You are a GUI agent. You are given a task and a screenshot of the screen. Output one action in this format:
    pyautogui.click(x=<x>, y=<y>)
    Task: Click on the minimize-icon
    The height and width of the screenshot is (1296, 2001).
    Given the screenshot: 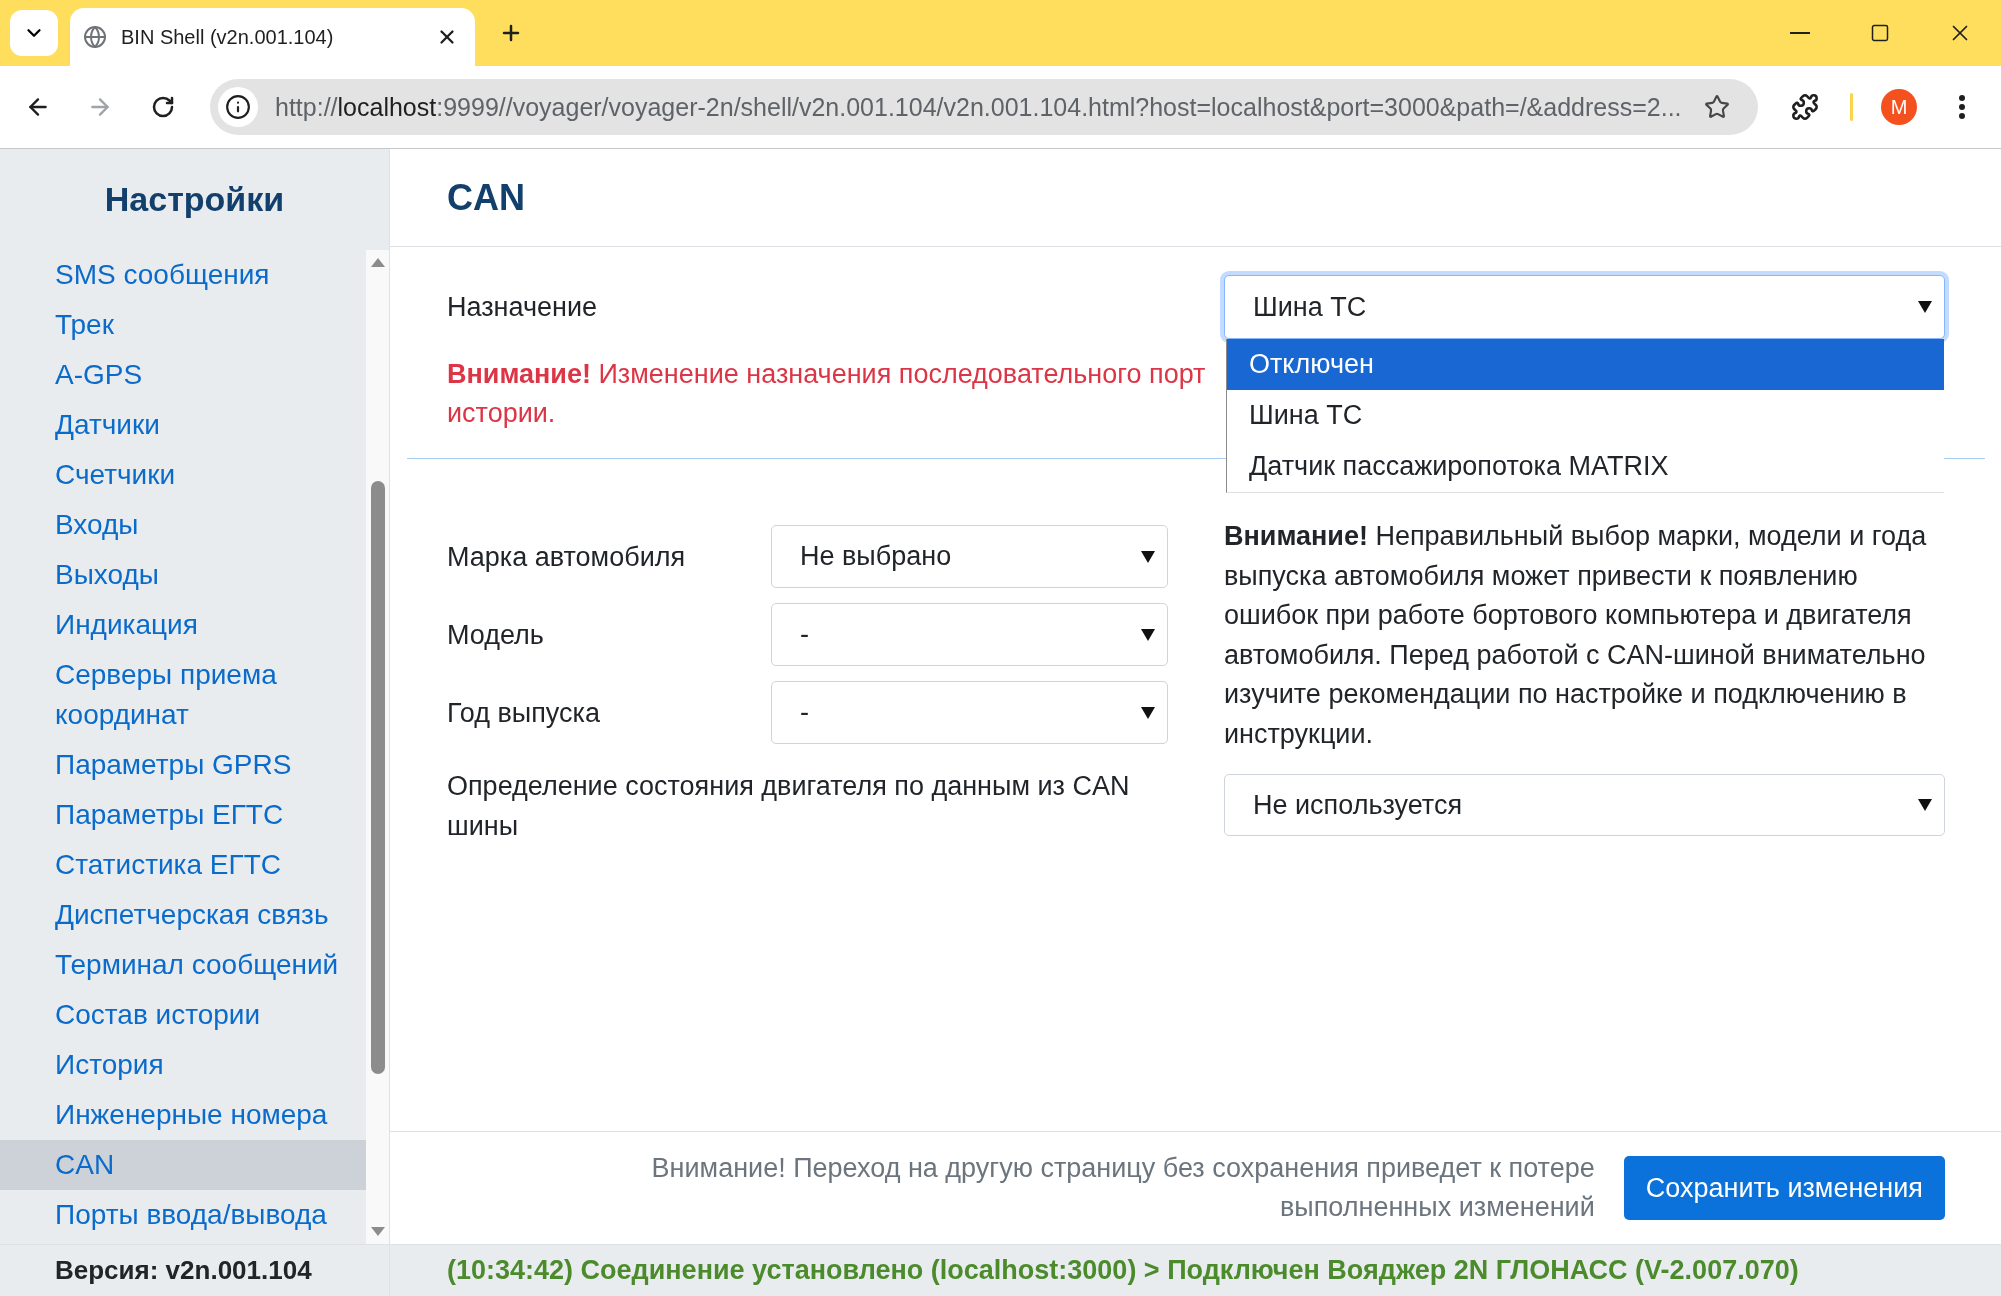 What is the action you would take?
    pyautogui.click(x=1800, y=33)
    